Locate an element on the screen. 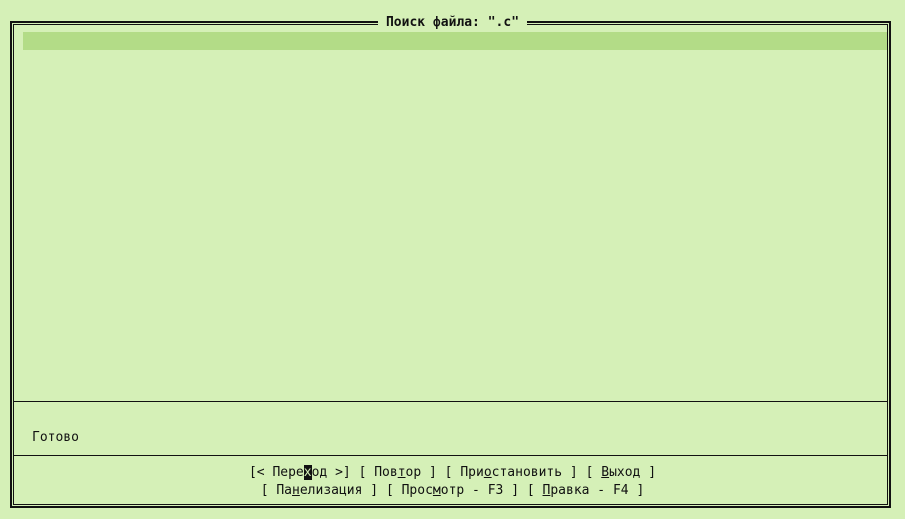 This screenshot has height=519, width=905. quit-button-open: [ is located at coordinates (593, 472).